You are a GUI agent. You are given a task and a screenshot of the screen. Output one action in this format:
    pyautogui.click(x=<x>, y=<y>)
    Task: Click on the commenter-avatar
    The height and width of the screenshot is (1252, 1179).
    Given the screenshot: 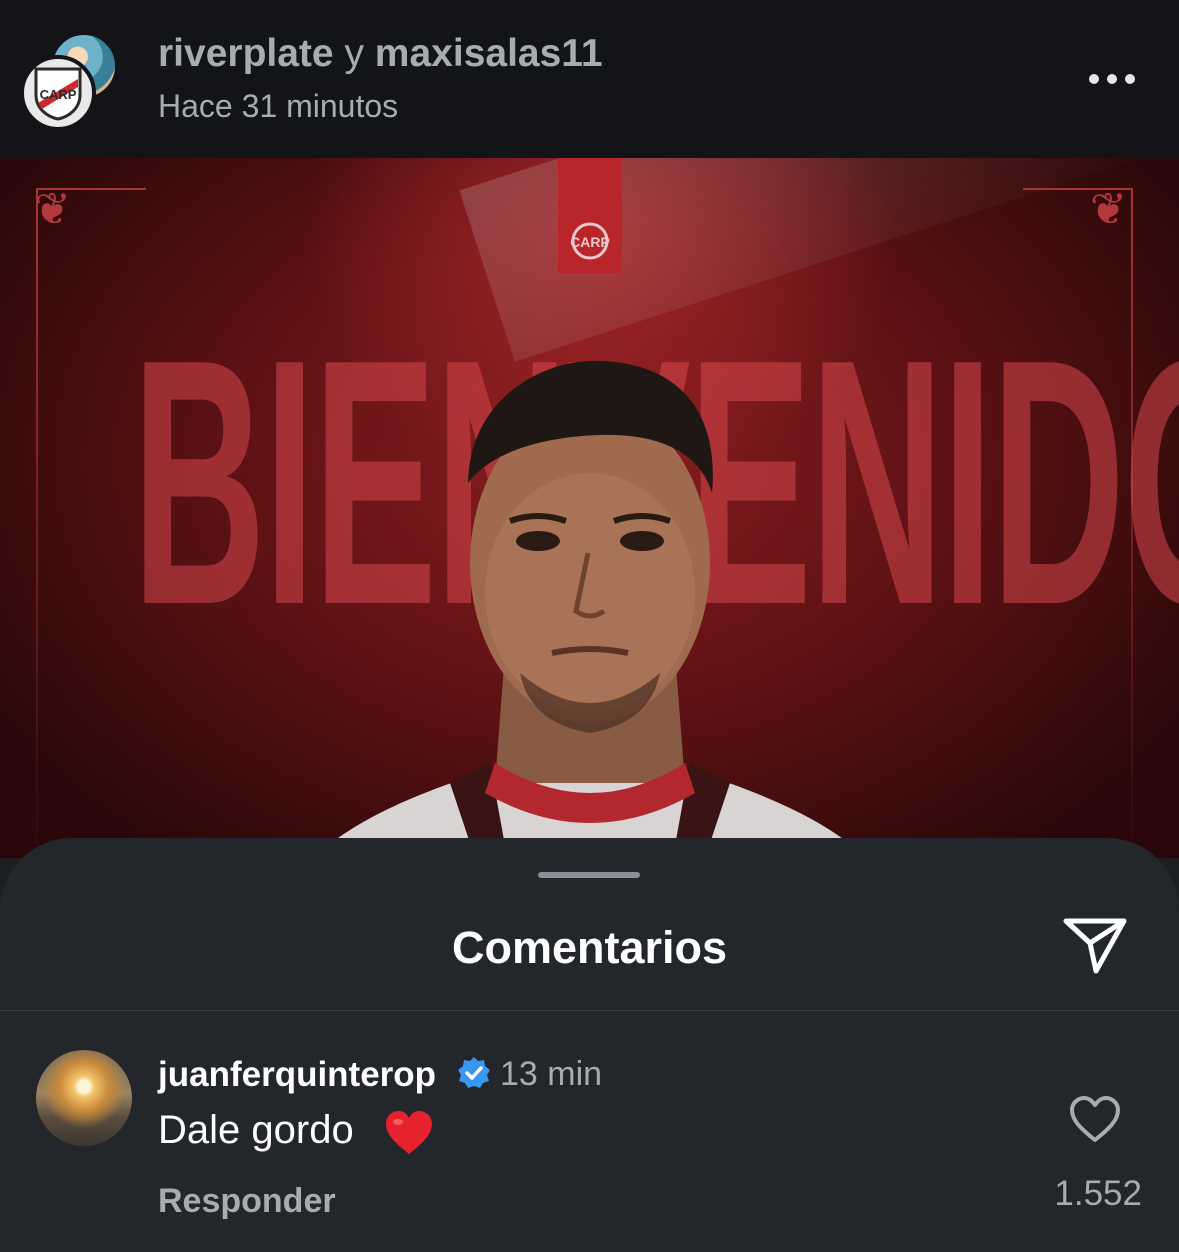 What is the action you would take?
    pyautogui.click(x=84, y=1098)
    